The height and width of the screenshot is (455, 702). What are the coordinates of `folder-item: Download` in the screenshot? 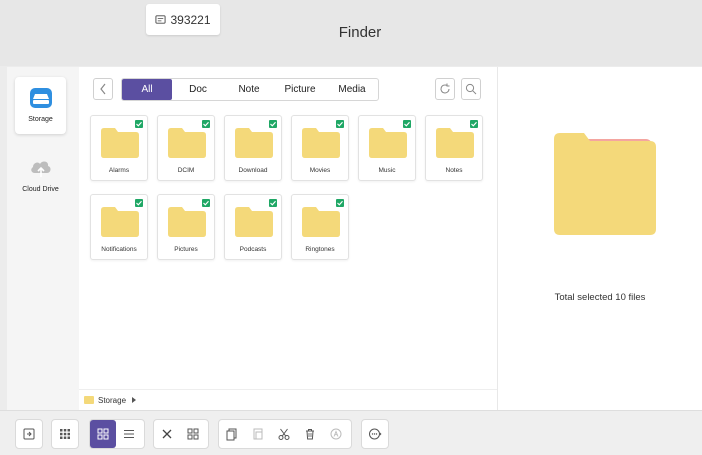 It's located at (253, 148).